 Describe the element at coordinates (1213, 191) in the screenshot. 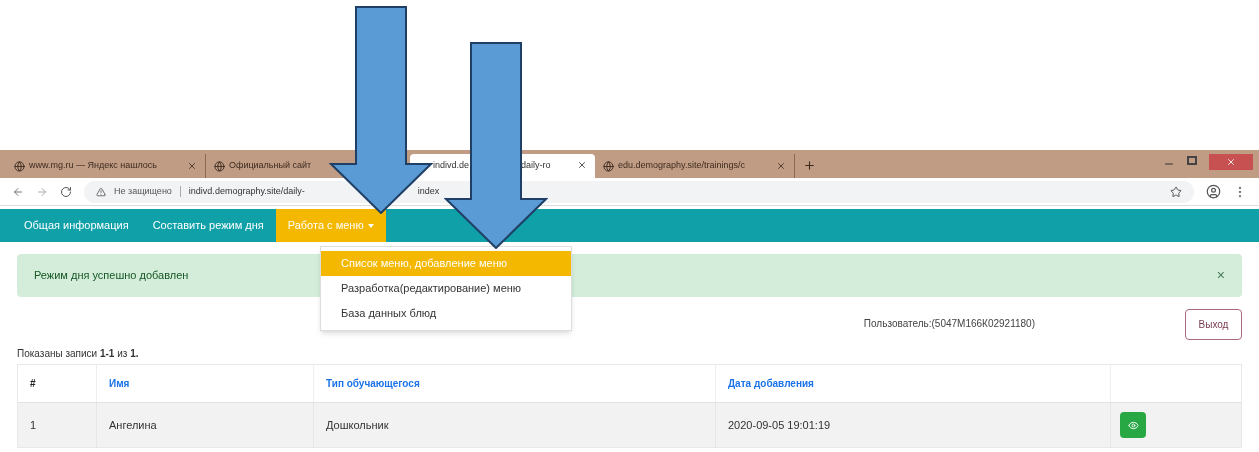

I see `profile-icon` at that location.